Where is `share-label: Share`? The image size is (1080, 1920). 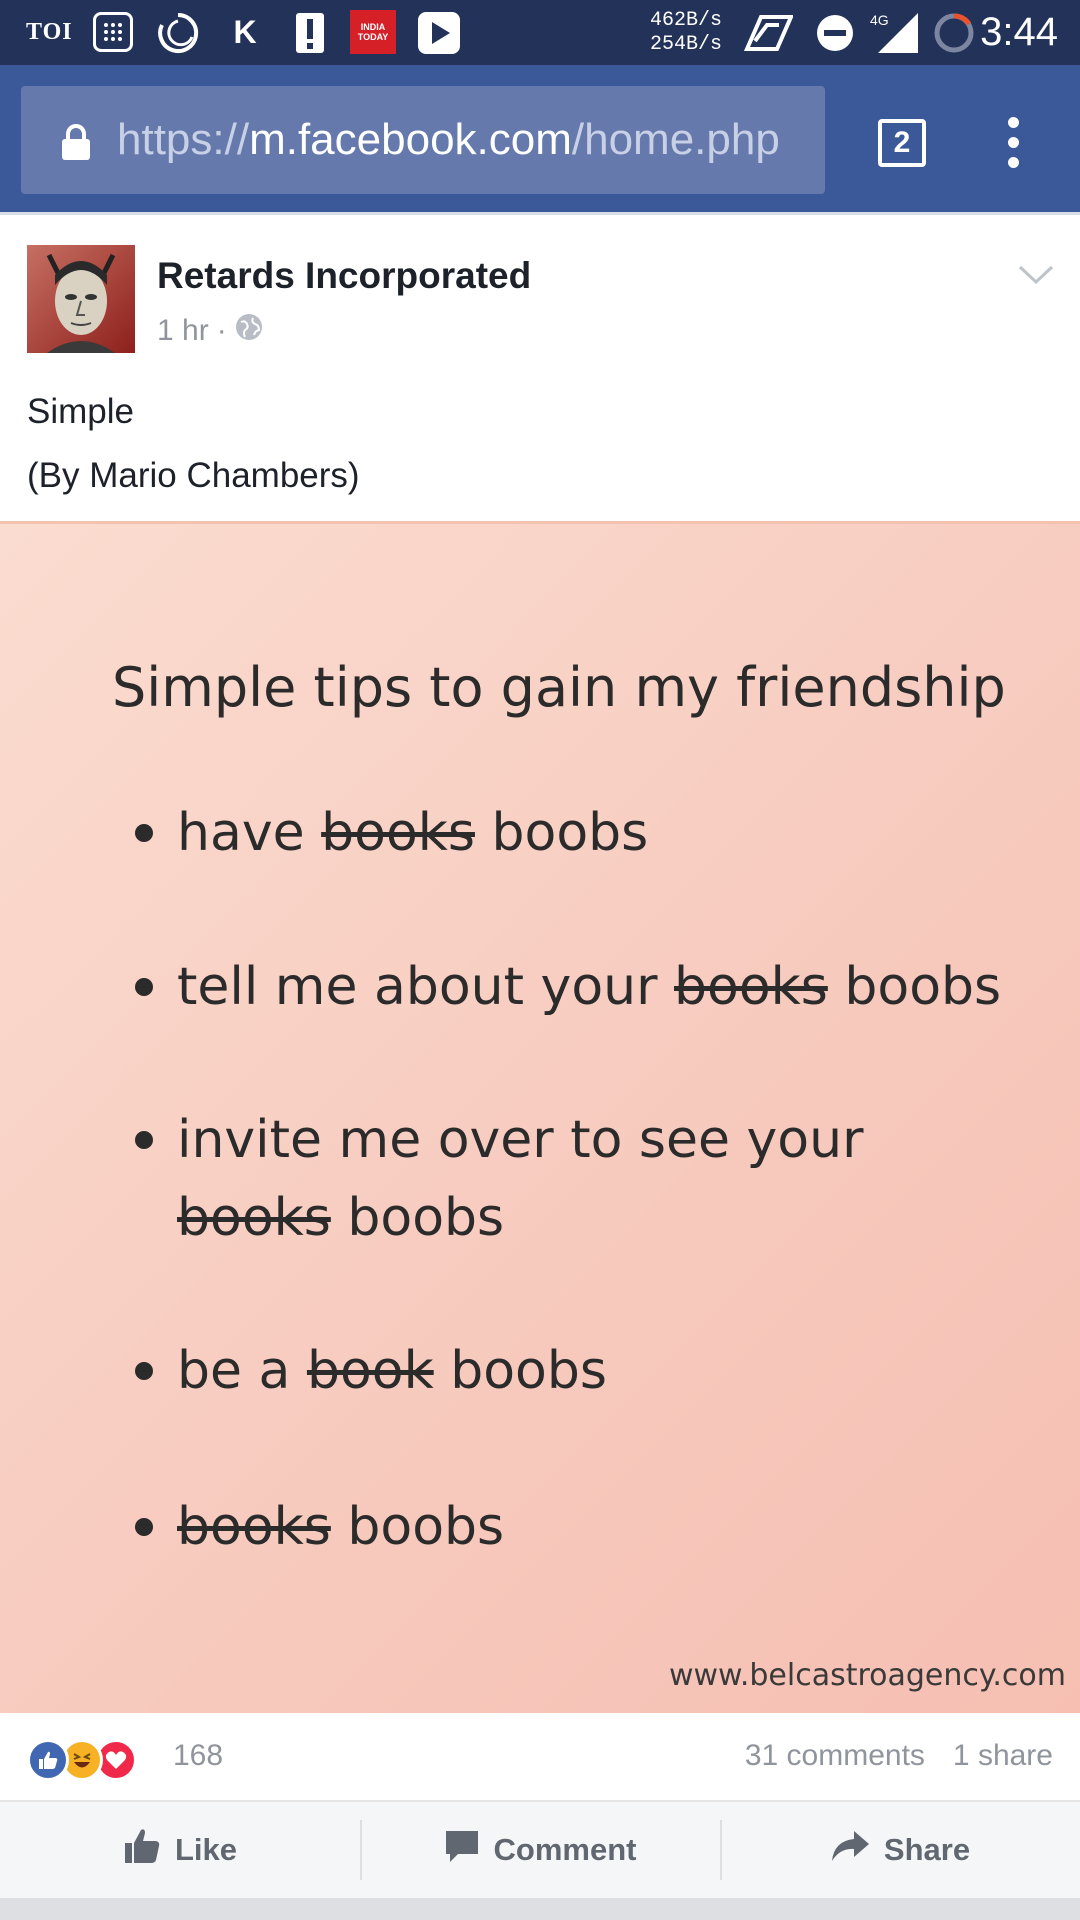
share-label: Share is located at coordinates (927, 1849).